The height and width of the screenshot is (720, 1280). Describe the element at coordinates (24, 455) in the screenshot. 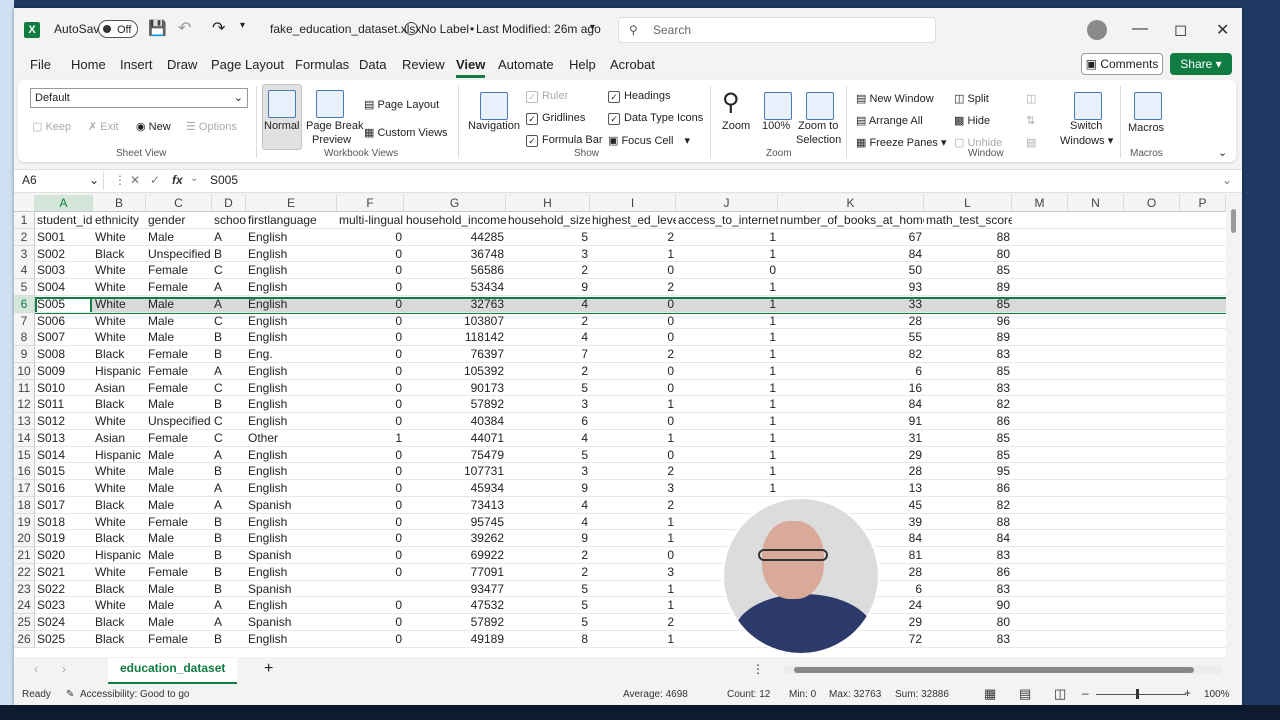

I see `row-header: 15` at that location.